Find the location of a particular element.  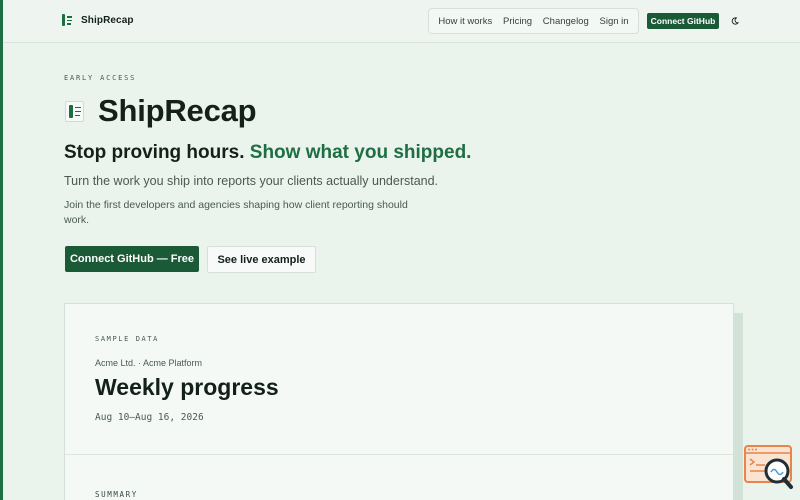

nav-link-changelog: Changelog is located at coordinates (566, 21).